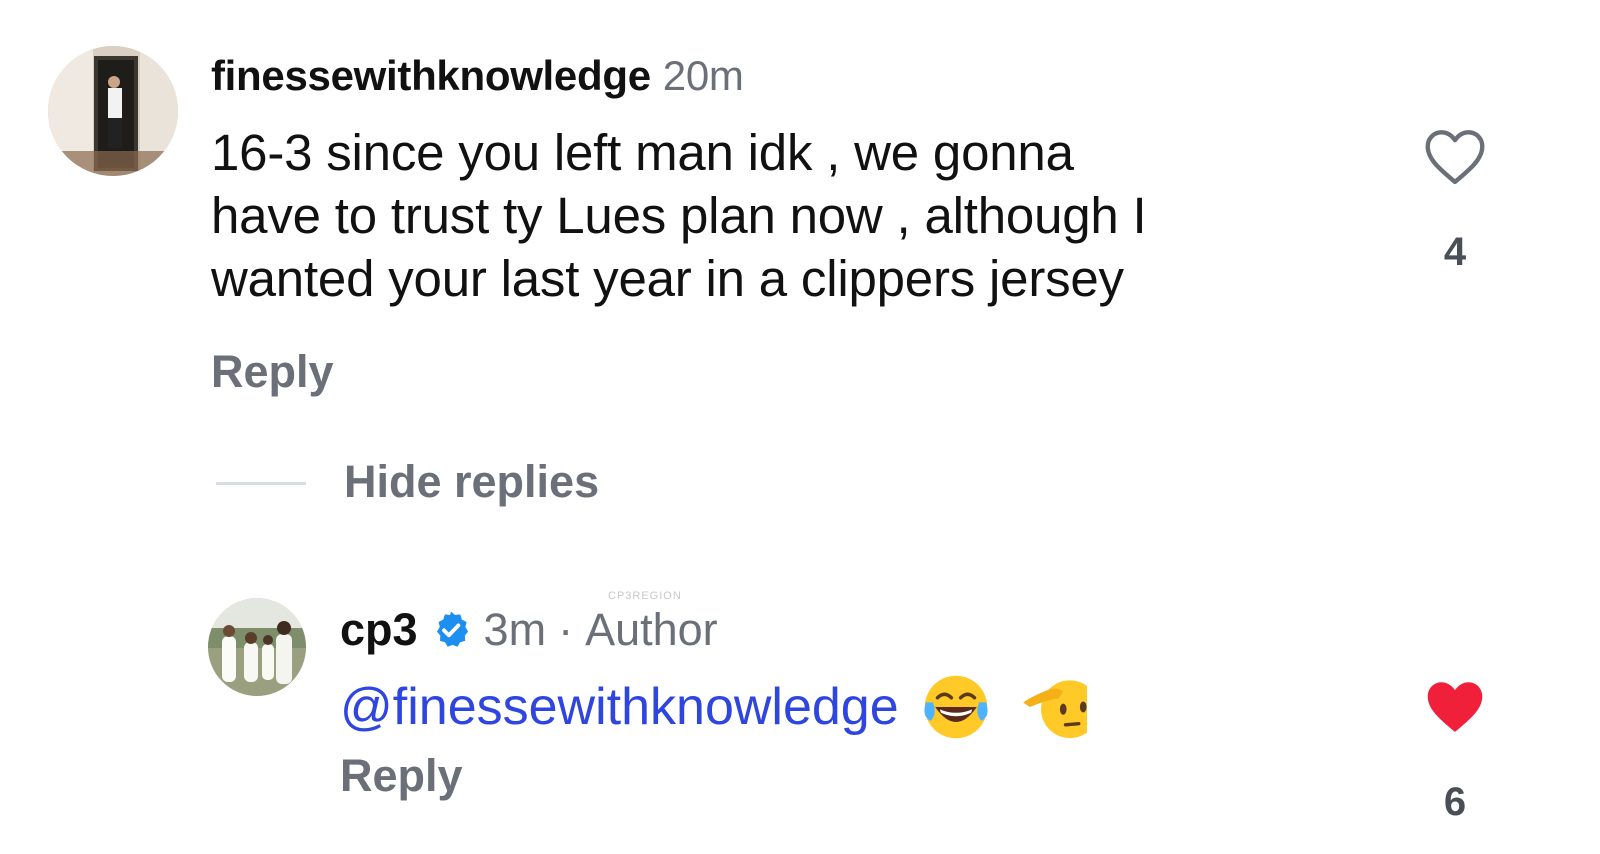 This screenshot has width=1600, height=854. What do you see at coordinates (1455, 802) in the screenshot?
I see `like-count: 6` at bounding box center [1455, 802].